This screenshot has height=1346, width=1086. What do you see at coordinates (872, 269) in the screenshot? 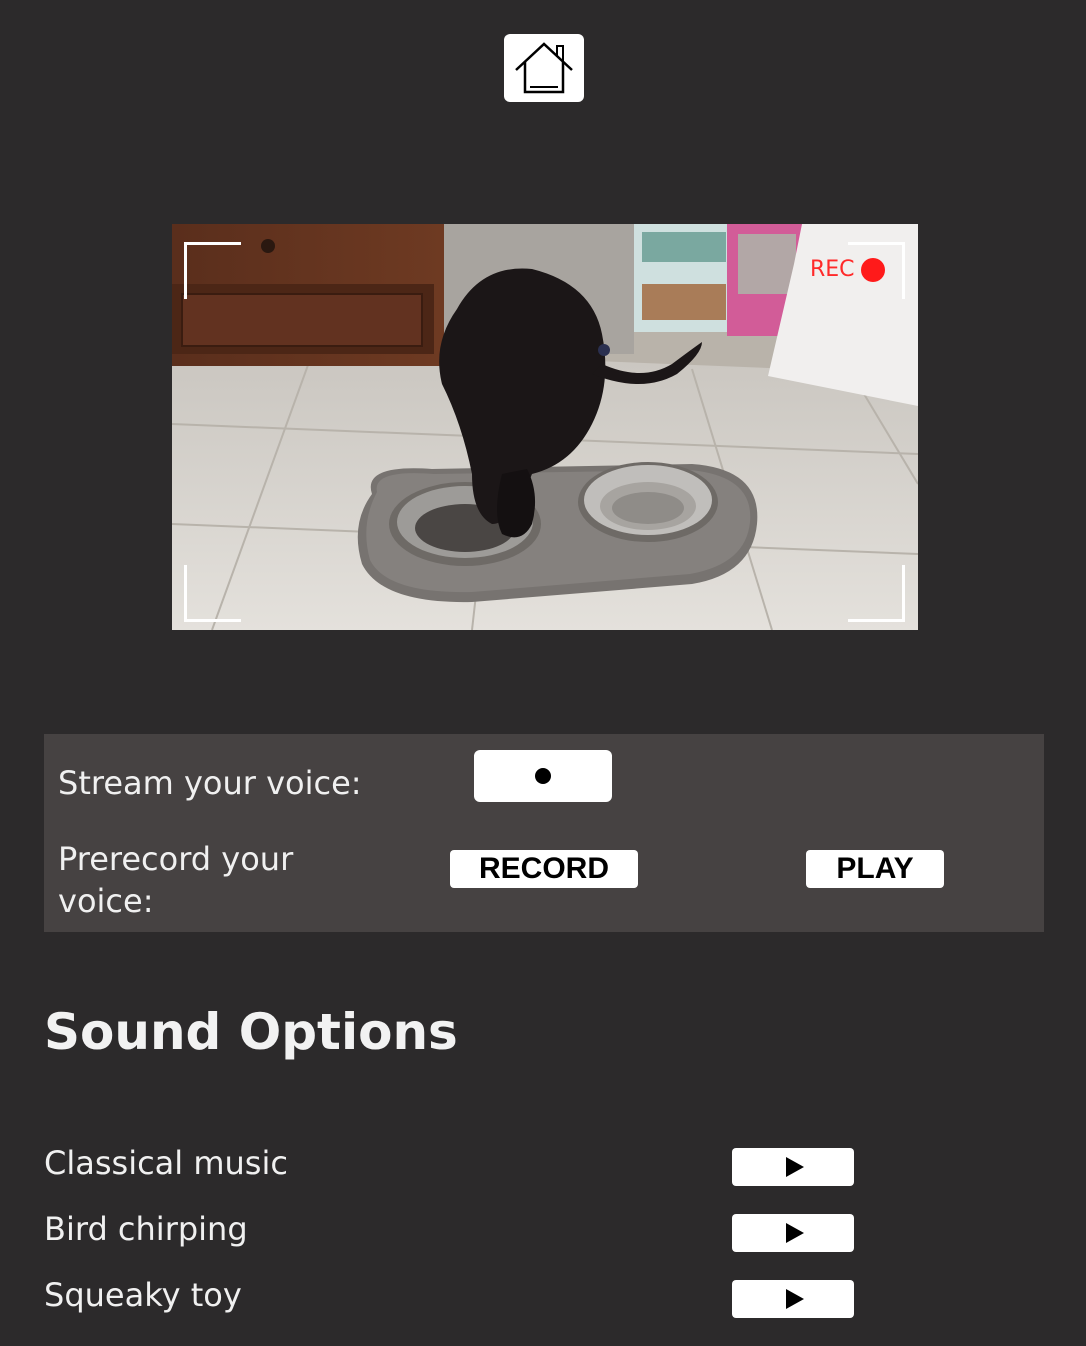
I see `rec-dot-icon` at bounding box center [872, 269].